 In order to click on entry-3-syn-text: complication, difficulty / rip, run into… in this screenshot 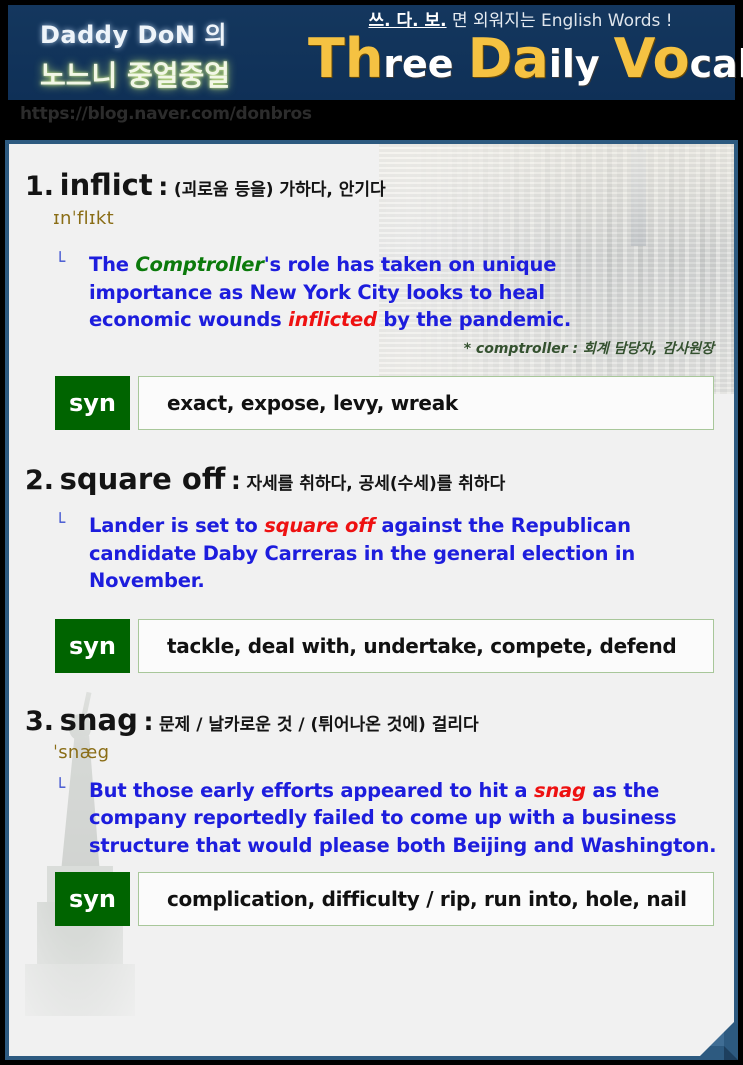, I will do `click(427, 898)`.